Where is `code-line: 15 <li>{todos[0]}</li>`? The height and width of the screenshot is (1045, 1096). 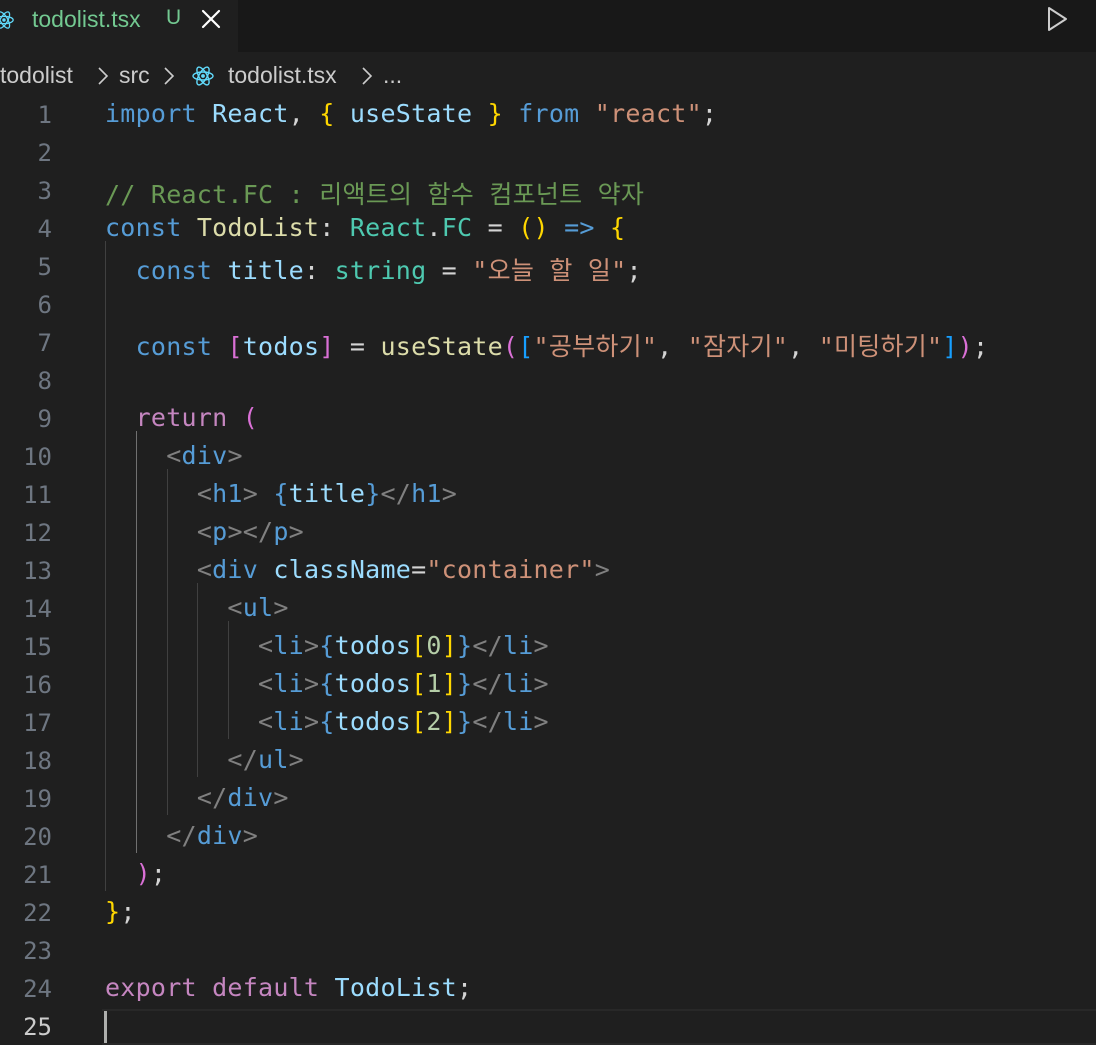
code-line: 15 <li>{todos[0]}</li> is located at coordinates (548, 648).